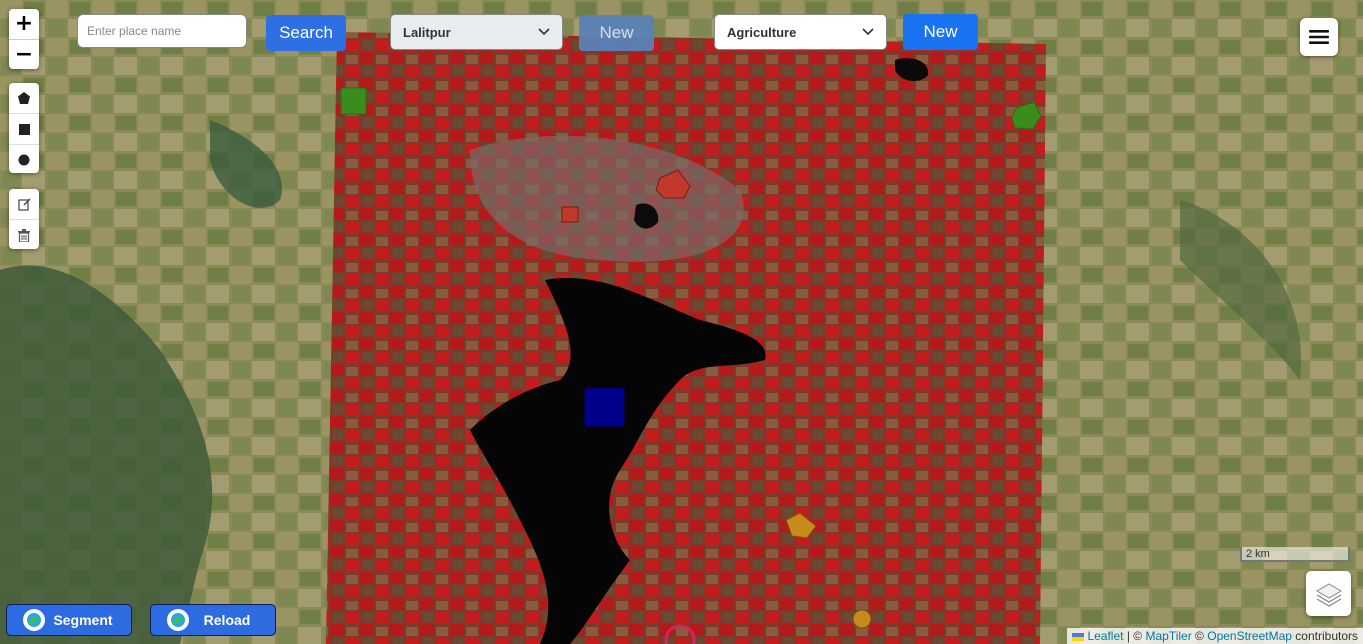 The width and height of the screenshot is (1363, 644). Describe the element at coordinates (83, 620) in the screenshot. I see `segment-label: Segment` at that location.